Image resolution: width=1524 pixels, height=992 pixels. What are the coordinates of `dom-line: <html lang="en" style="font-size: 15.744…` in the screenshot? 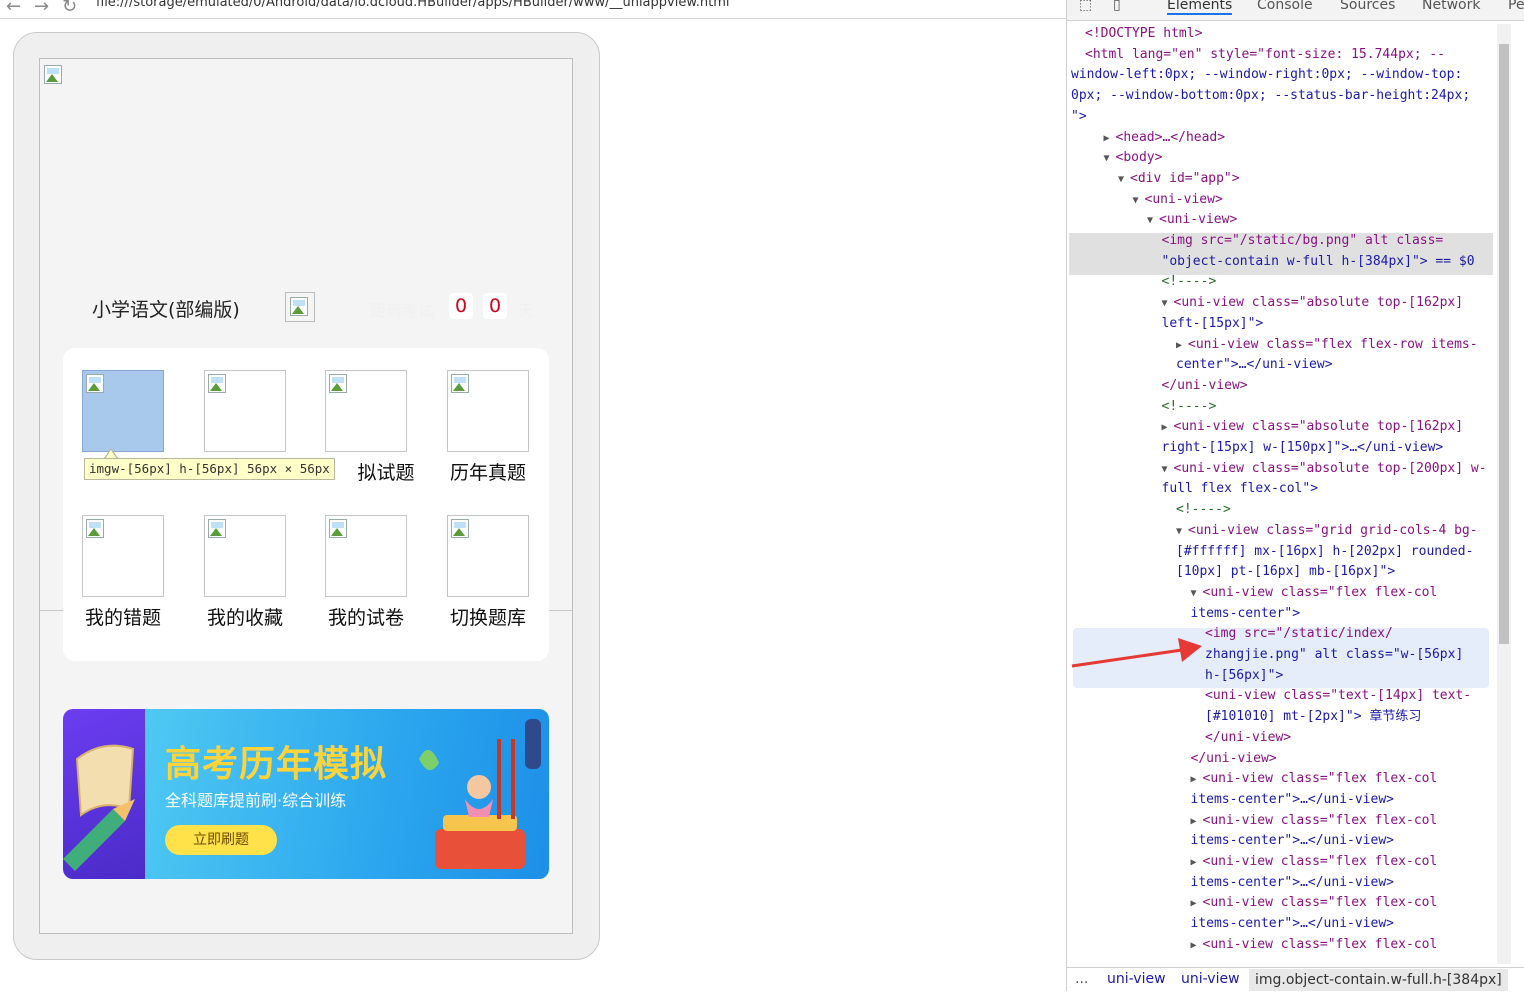 It's located at (1300, 55).